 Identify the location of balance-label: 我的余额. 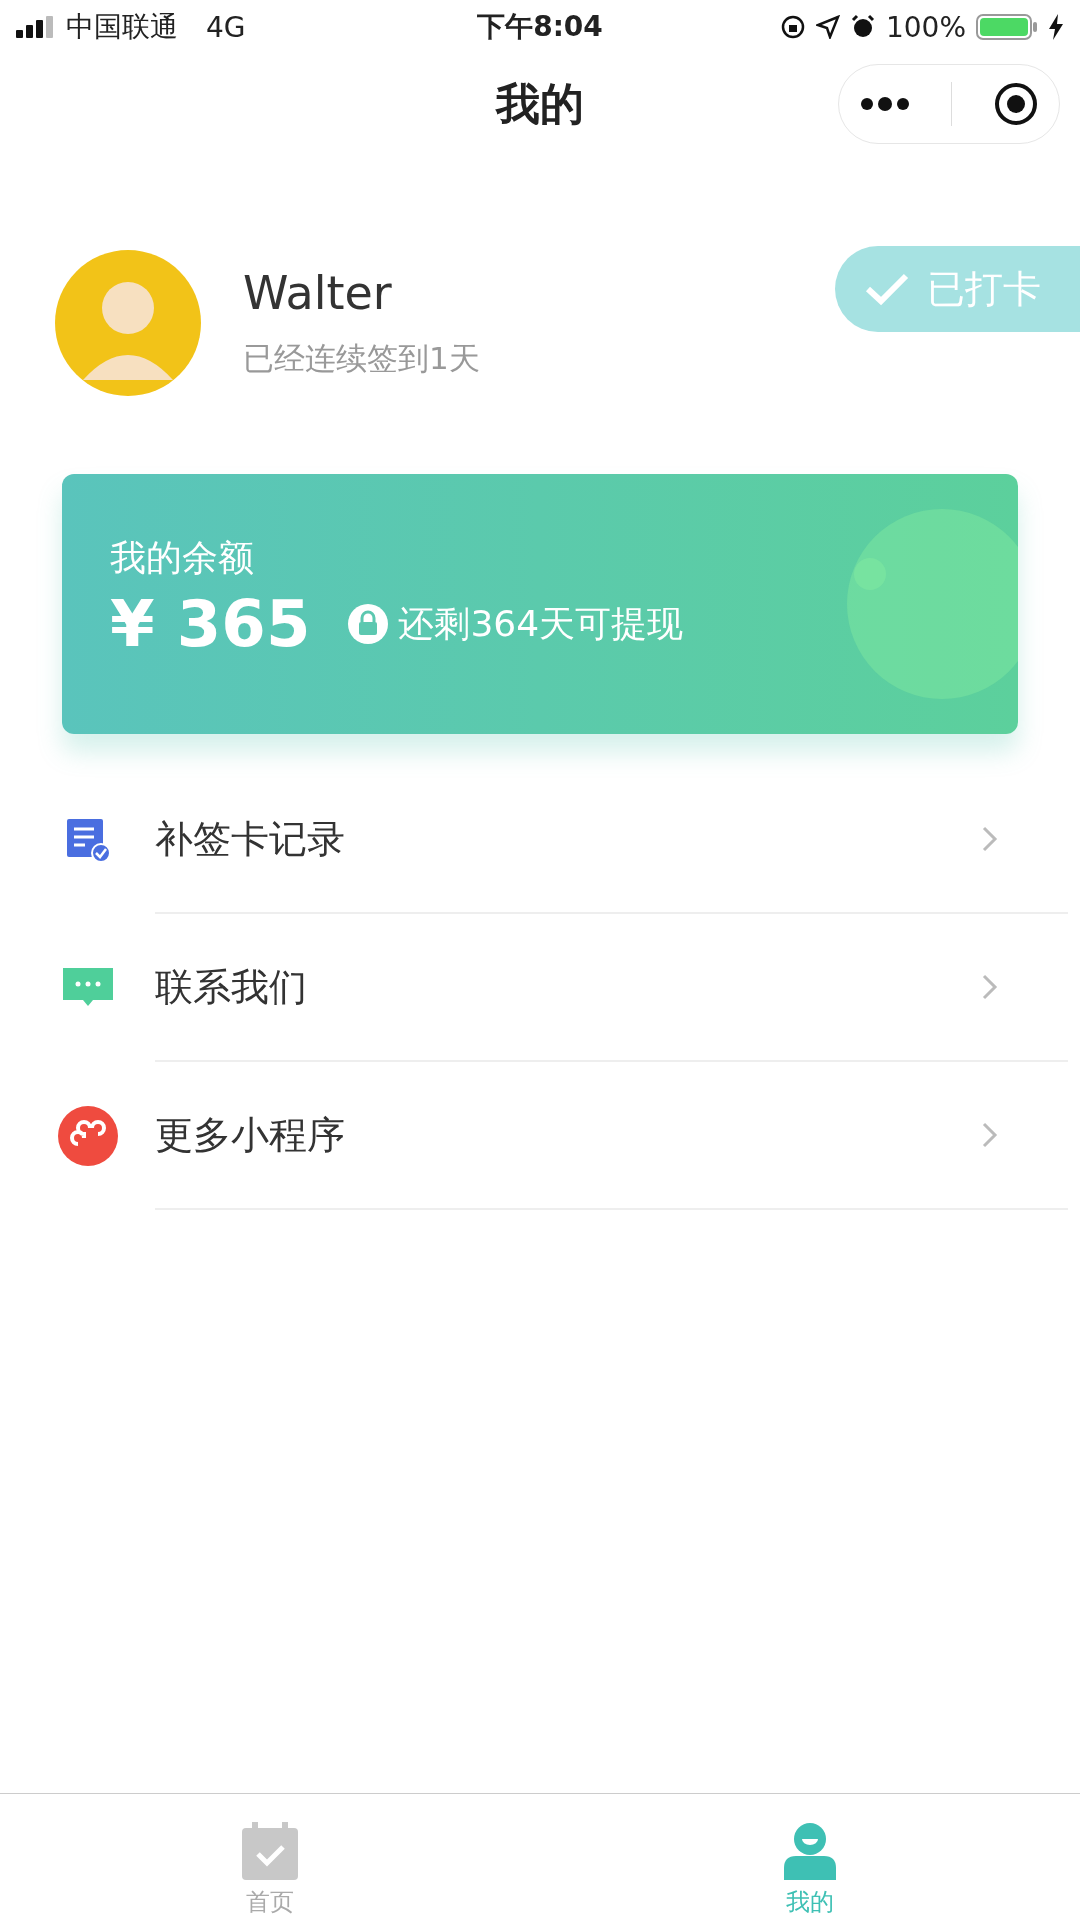
(182, 558).